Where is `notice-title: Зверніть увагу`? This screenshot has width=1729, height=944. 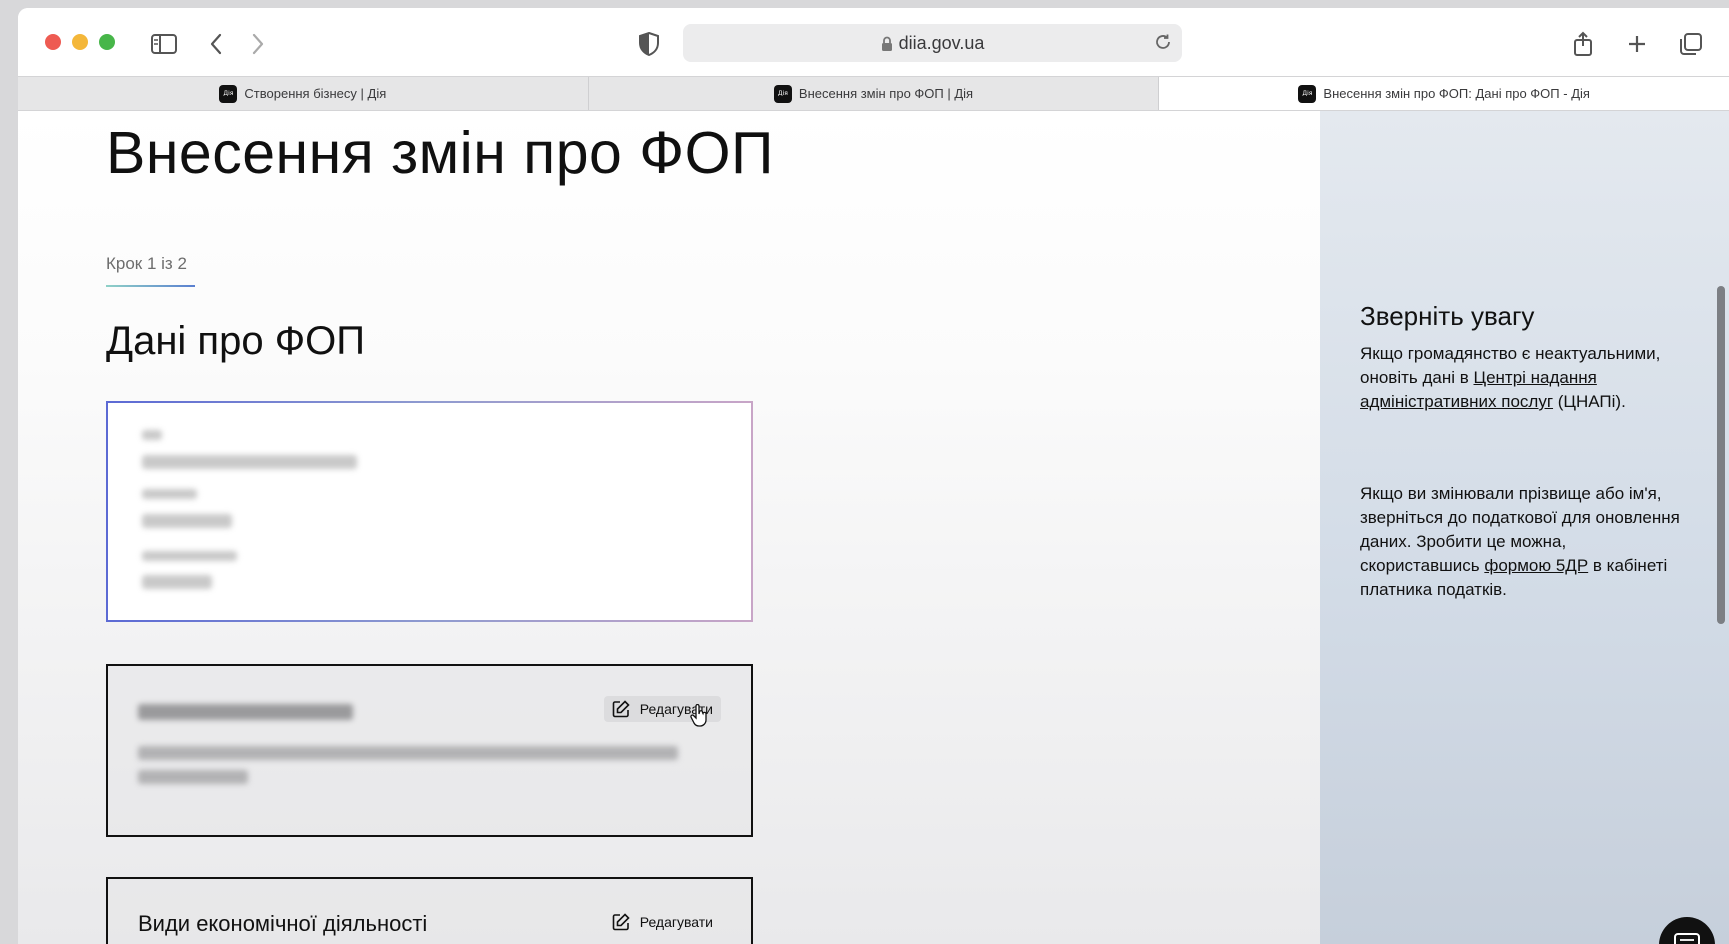
notice-title: Зверніть увагу is located at coordinates (1447, 316).